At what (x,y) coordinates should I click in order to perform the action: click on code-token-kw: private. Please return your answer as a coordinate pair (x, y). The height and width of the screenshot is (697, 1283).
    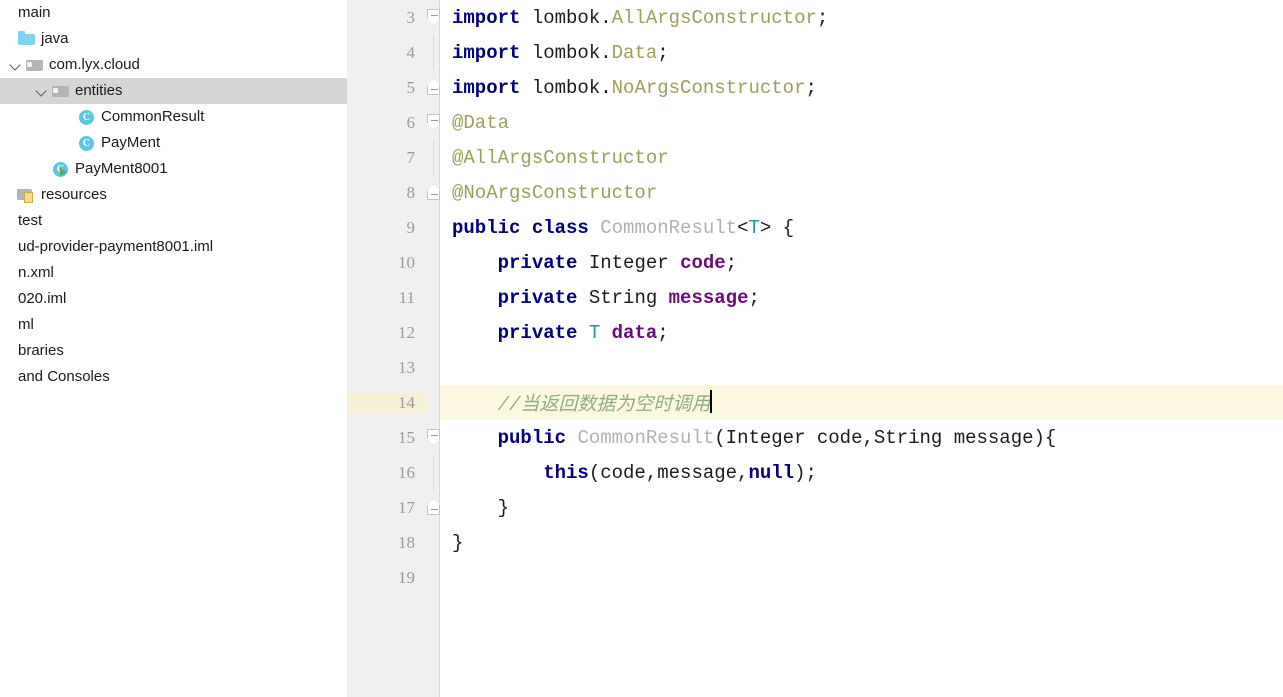
    Looking at the image, I should click on (537, 262).